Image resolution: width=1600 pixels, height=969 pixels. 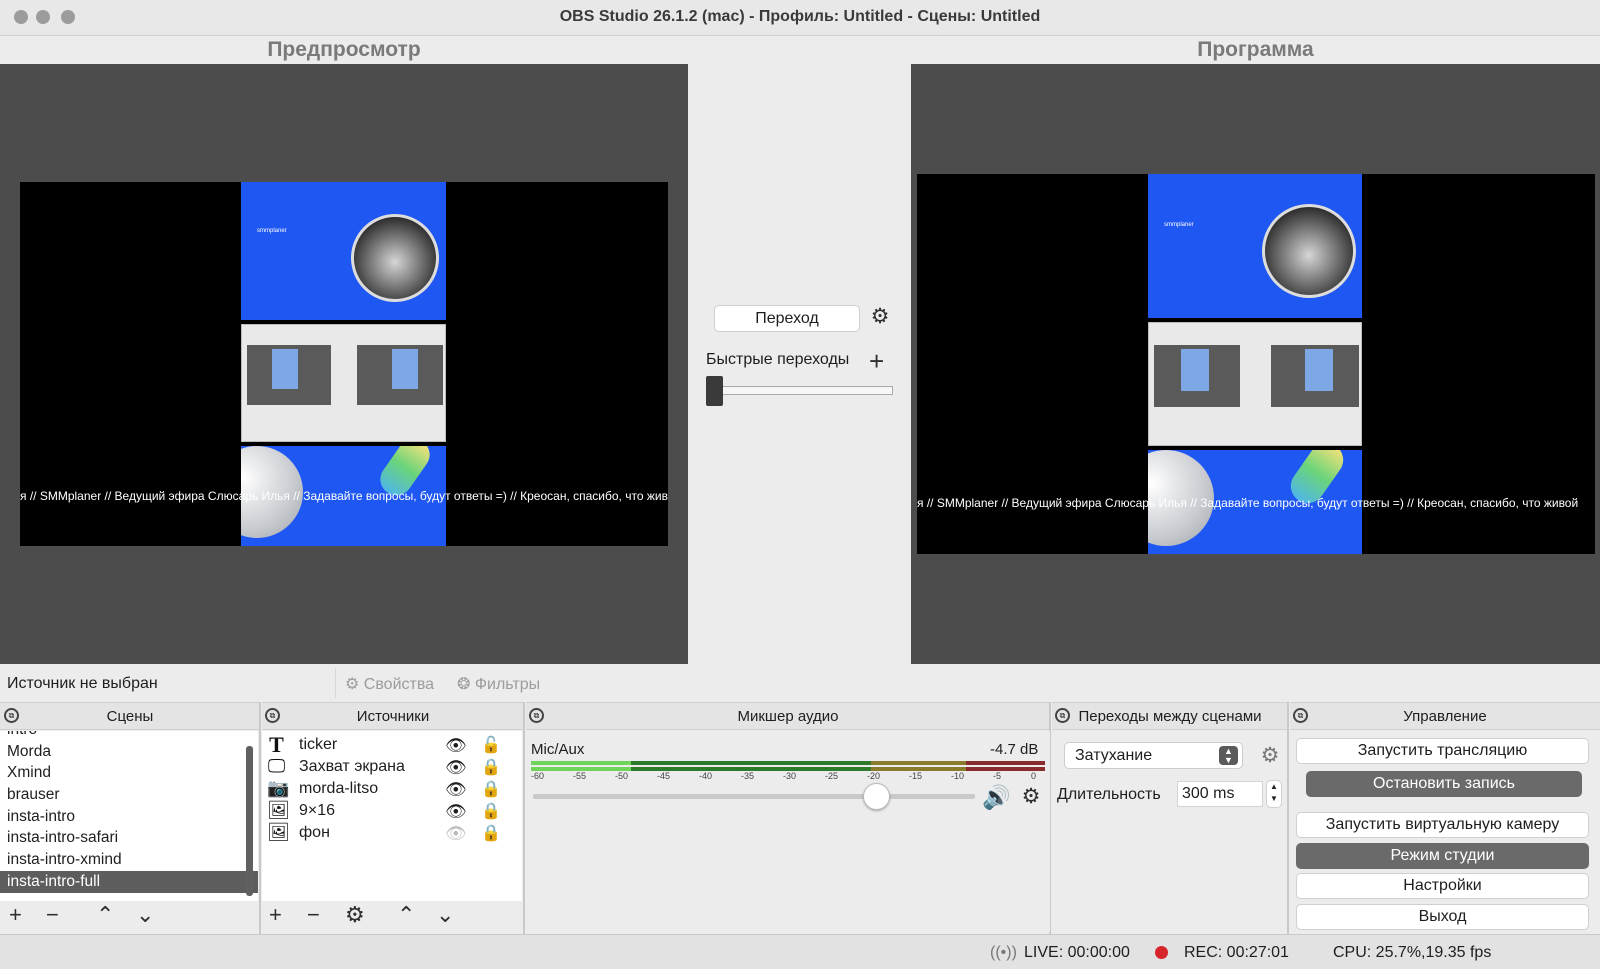 I want to click on scale-tick: -40, so click(x=706, y=776).